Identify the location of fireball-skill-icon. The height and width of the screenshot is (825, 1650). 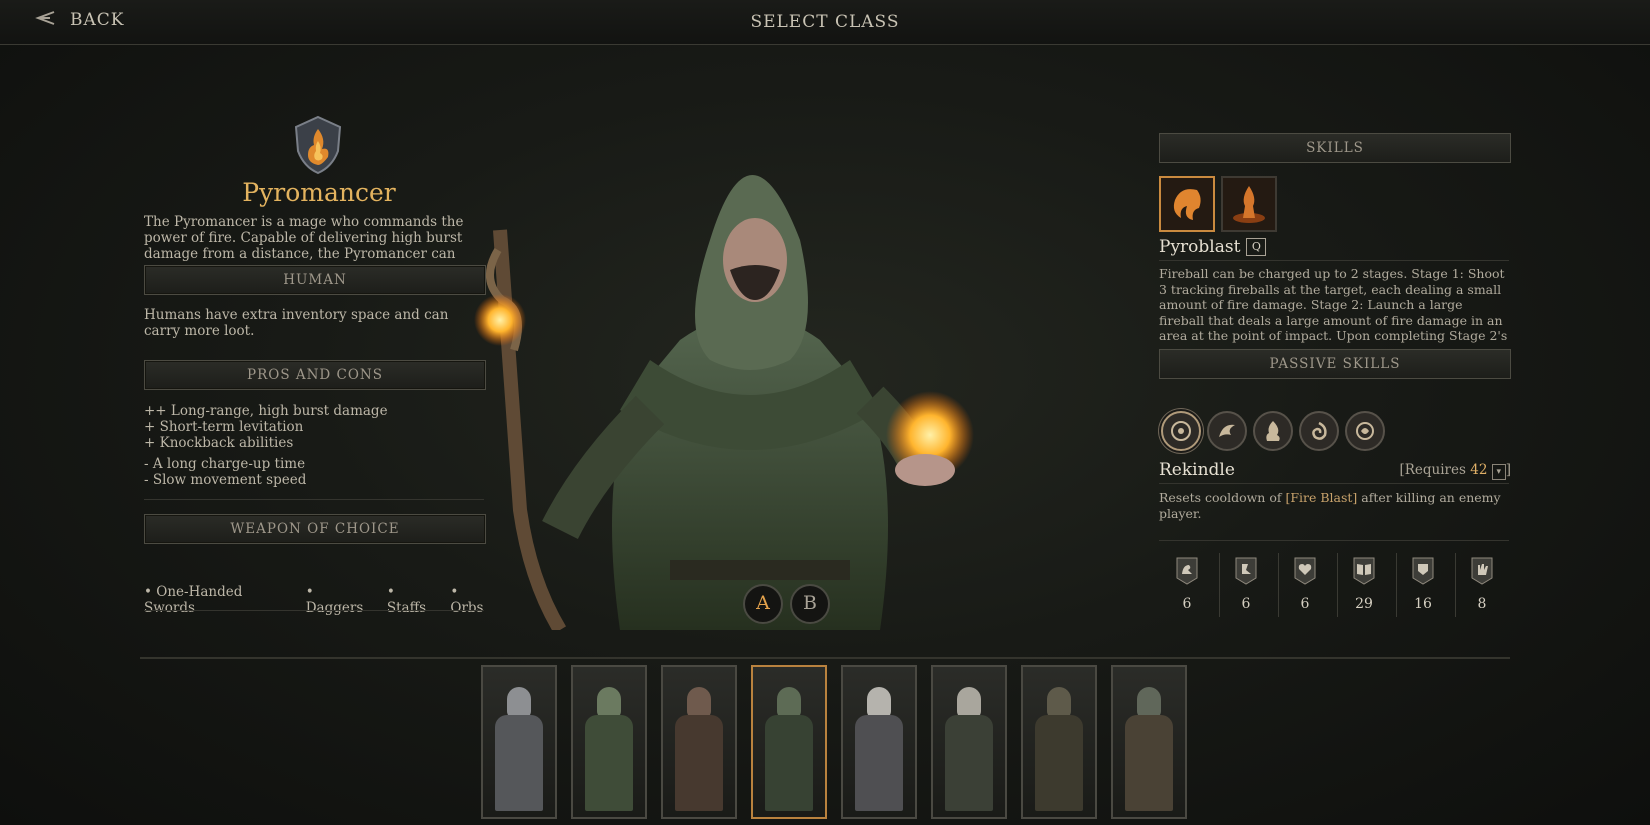
(1187, 204).